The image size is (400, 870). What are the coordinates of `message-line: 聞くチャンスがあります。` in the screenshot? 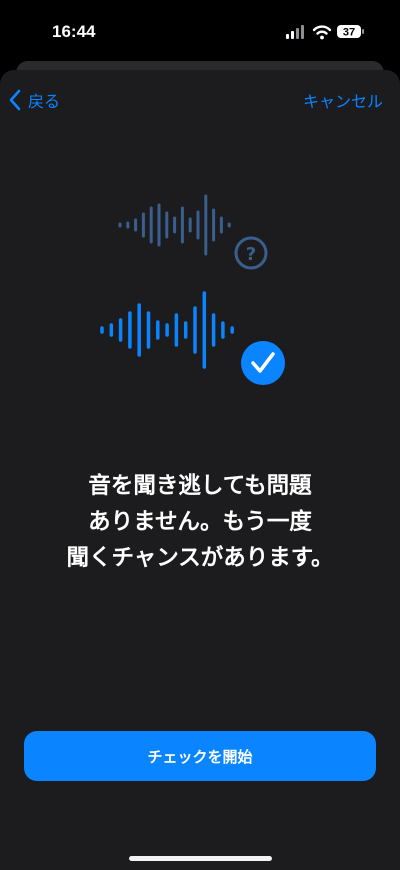 It's located at (200, 558).